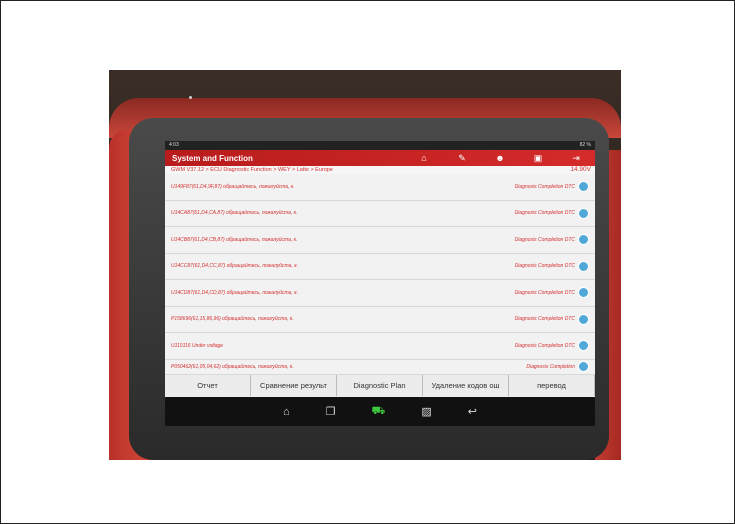  I want to click on status-battery: 82 %, so click(585, 145).